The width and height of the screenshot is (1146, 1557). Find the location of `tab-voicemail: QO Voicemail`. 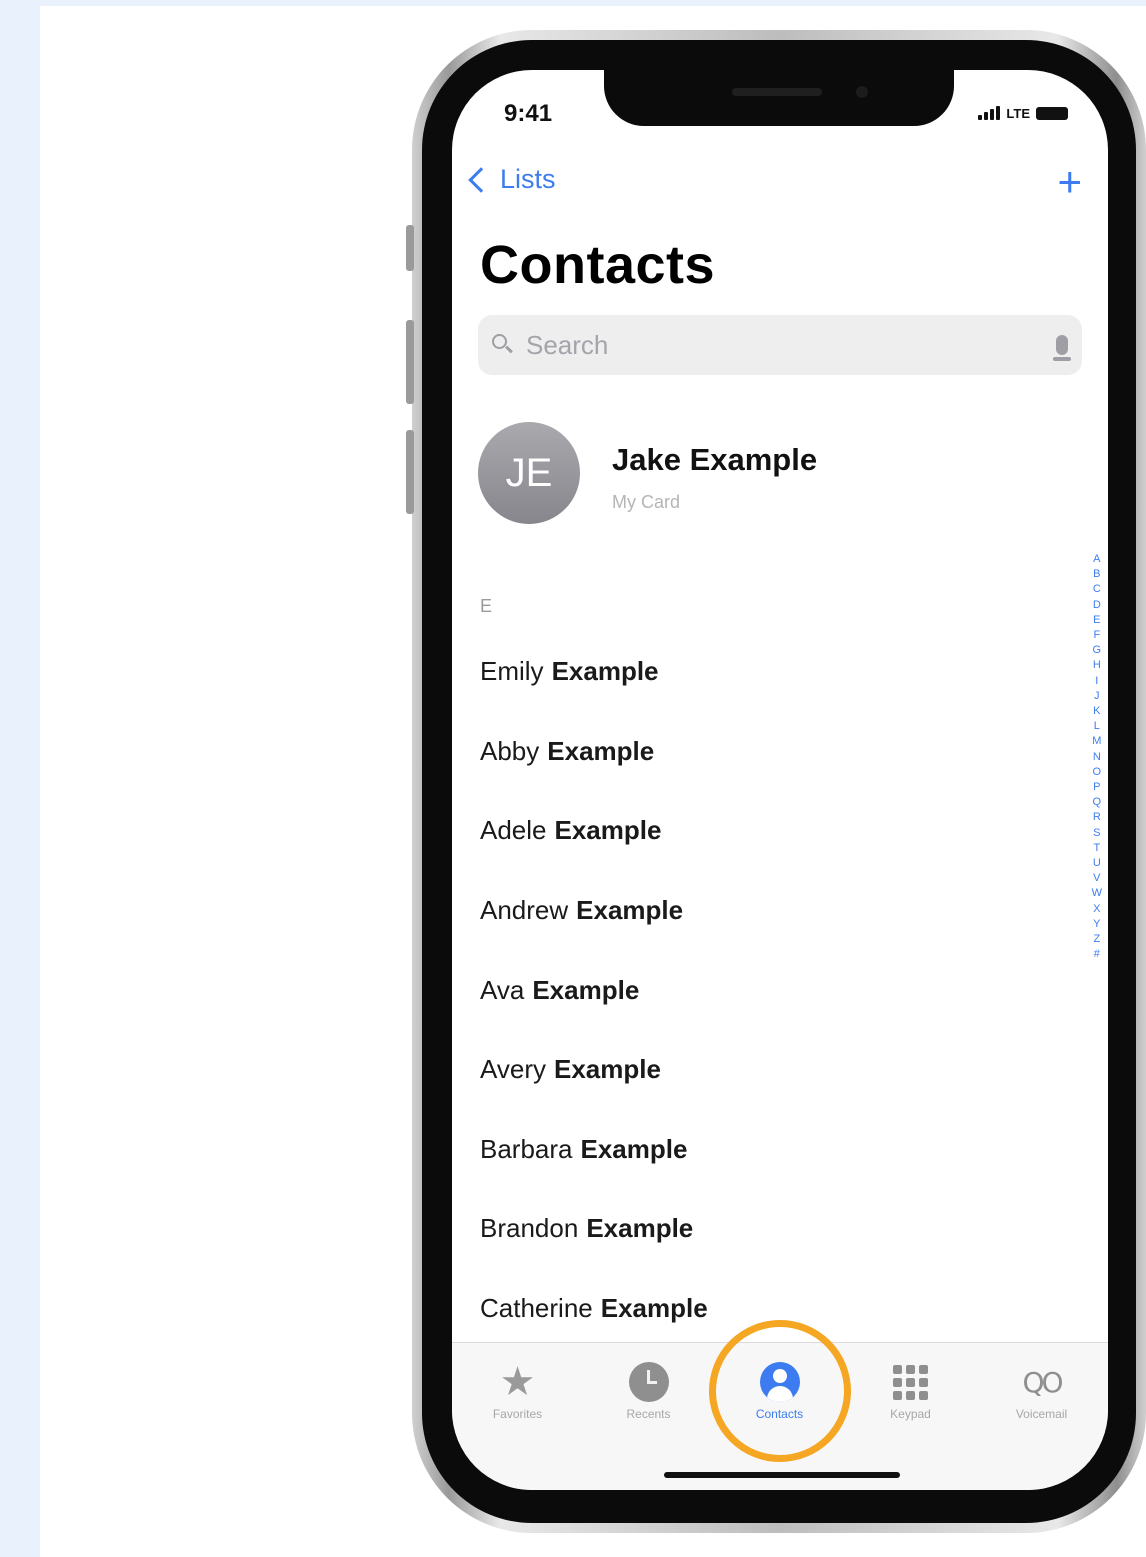

tab-voicemail: QO Voicemail is located at coordinates (1041, 1393).